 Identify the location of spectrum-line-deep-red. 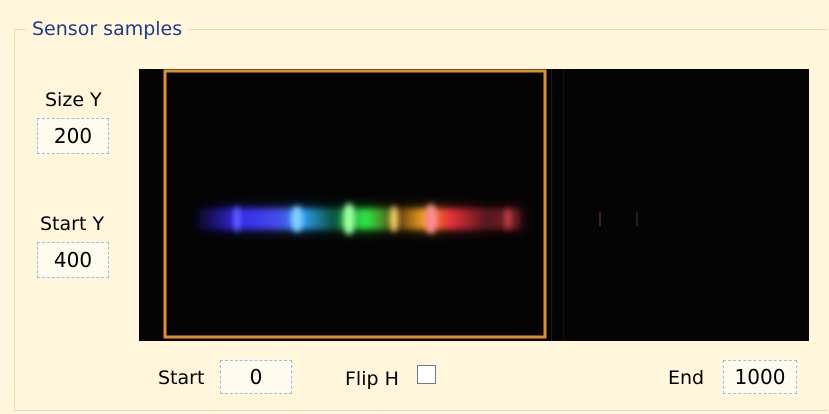
(508, 219).